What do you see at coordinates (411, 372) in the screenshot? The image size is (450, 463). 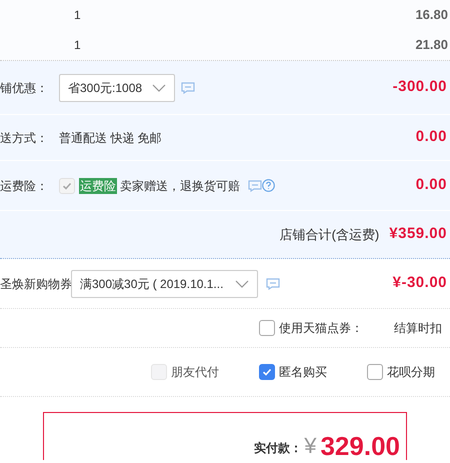 I see `option-label: 花呗分期` at bounding box center [411, 372].